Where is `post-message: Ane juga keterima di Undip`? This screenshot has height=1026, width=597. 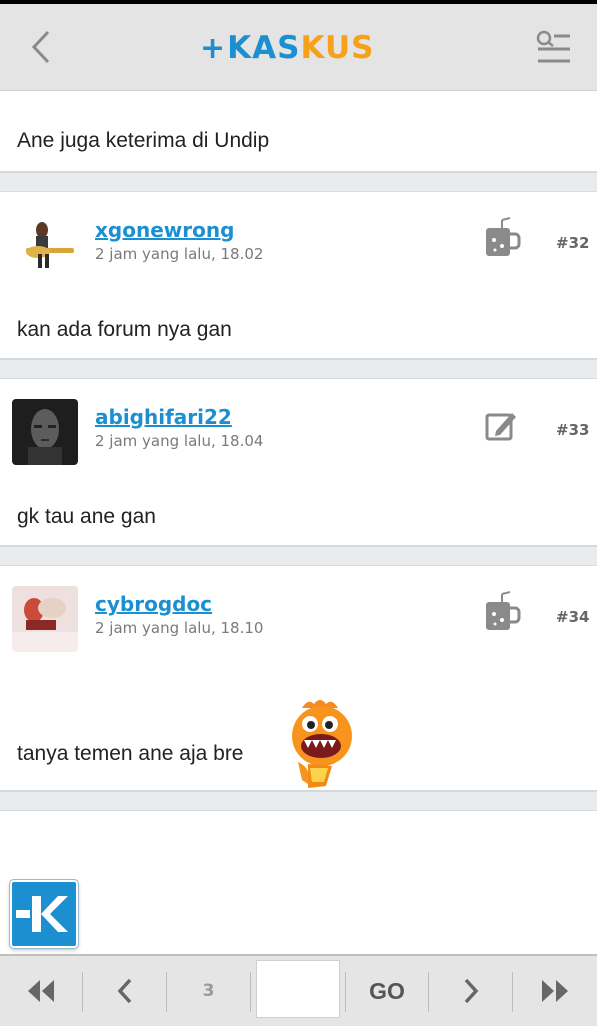 post-message: Ane juga keterima di Undip is located at coordinates (143, 140).